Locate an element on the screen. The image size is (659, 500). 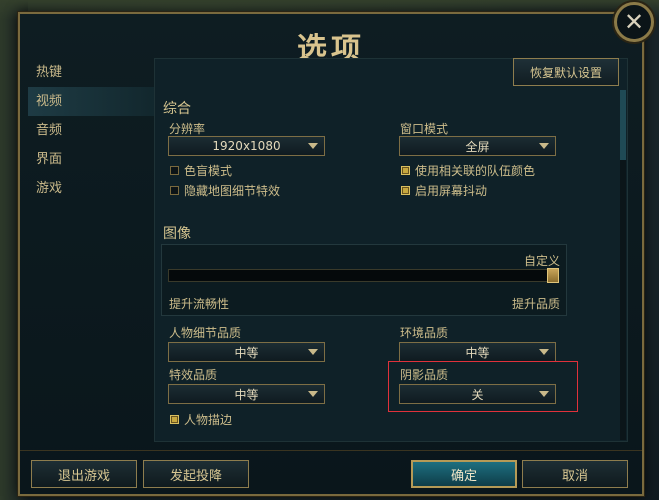
restore-defaults-button: 恢复默认设置 is located at coordinates (566, 72).